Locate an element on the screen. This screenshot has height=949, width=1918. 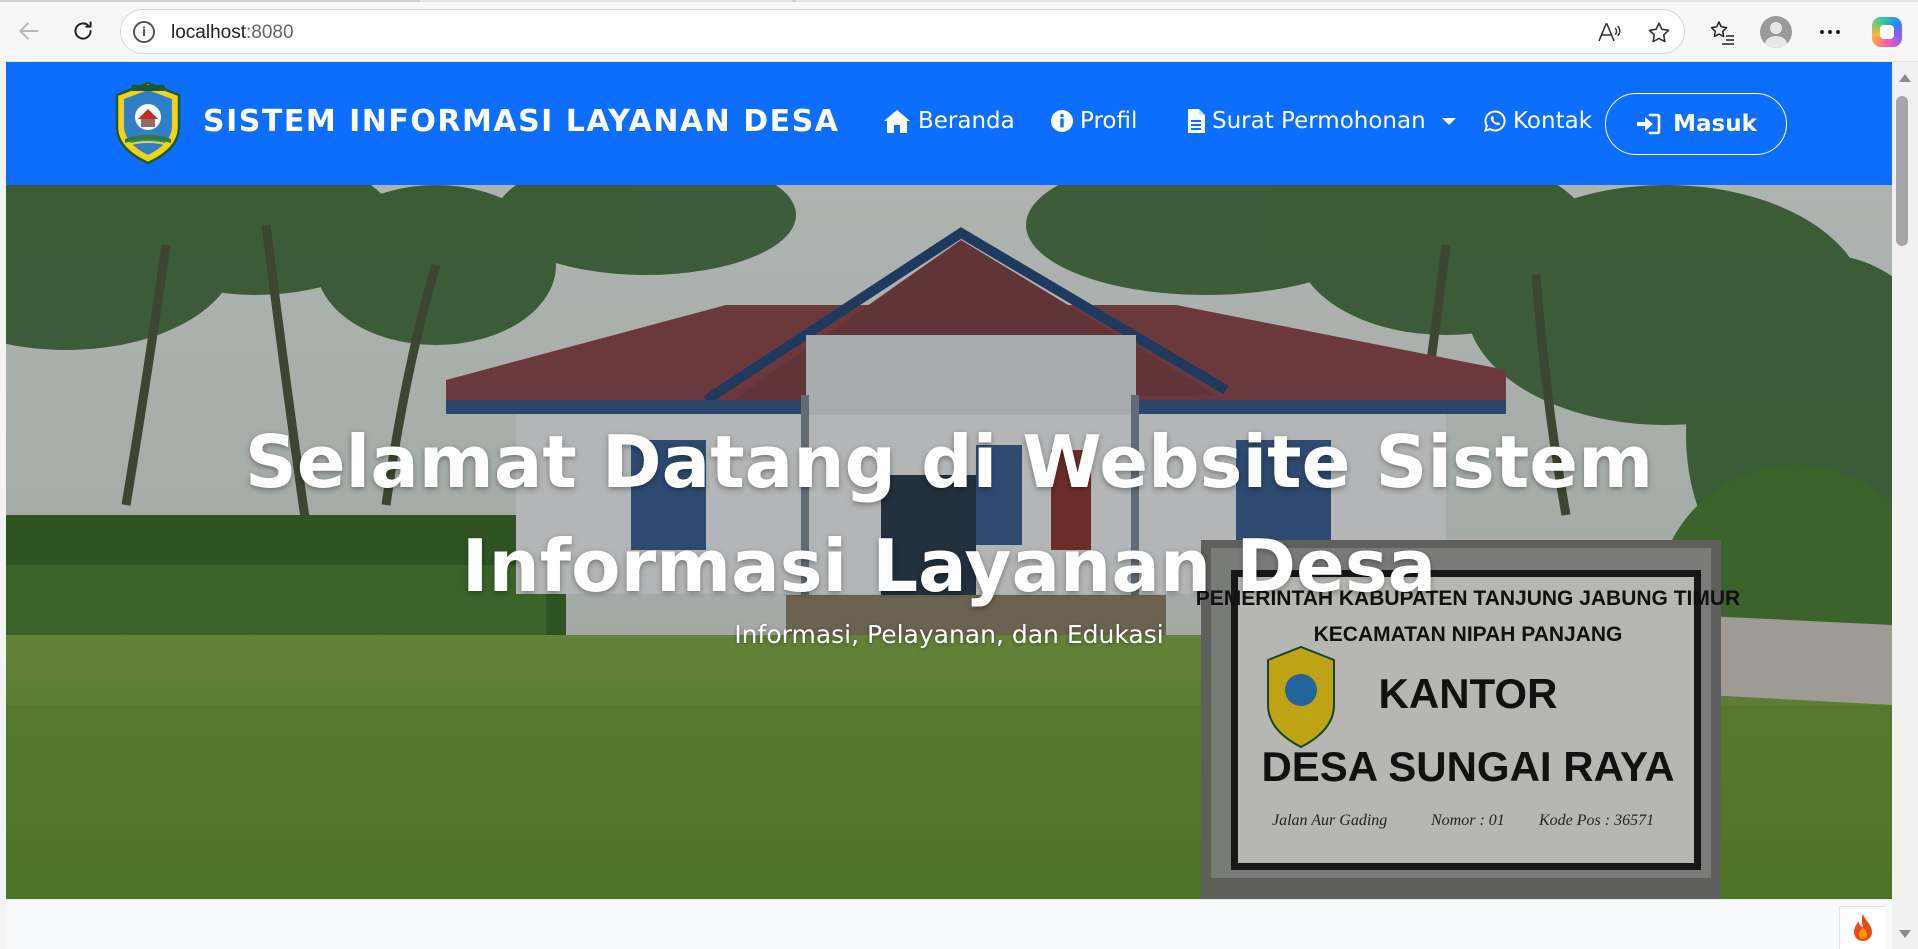
profile-button is located at coordinates (1776, 32).